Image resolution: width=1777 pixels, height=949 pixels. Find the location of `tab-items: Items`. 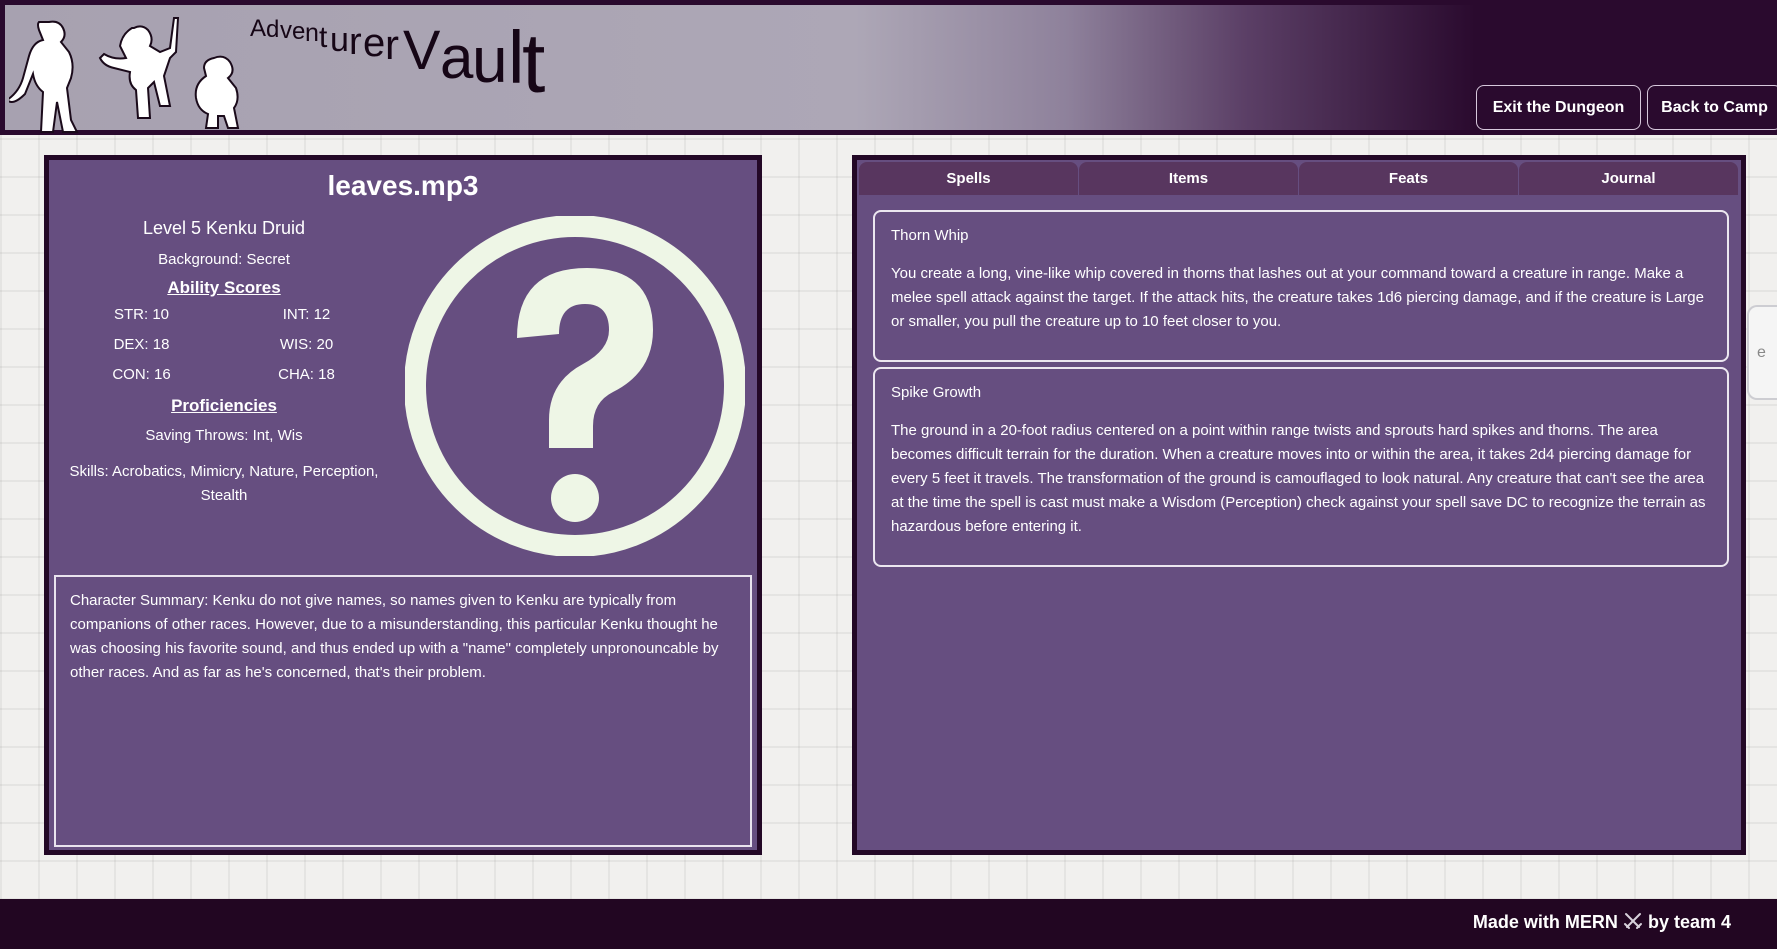

tab-items: Items is located at coordinates (1188, 178).